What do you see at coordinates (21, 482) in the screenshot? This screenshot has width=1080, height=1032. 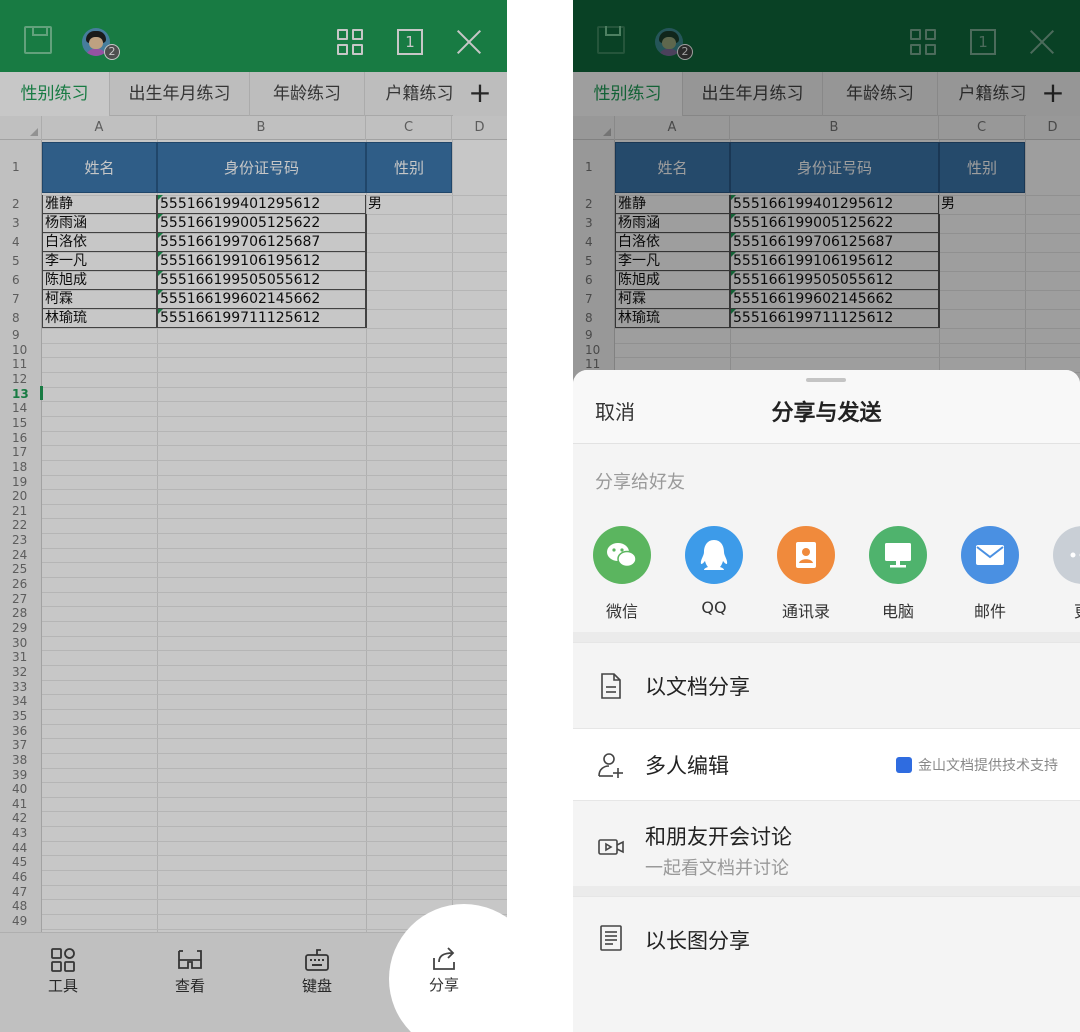 I see `row-number: 19` at bounding box center [21, 482].